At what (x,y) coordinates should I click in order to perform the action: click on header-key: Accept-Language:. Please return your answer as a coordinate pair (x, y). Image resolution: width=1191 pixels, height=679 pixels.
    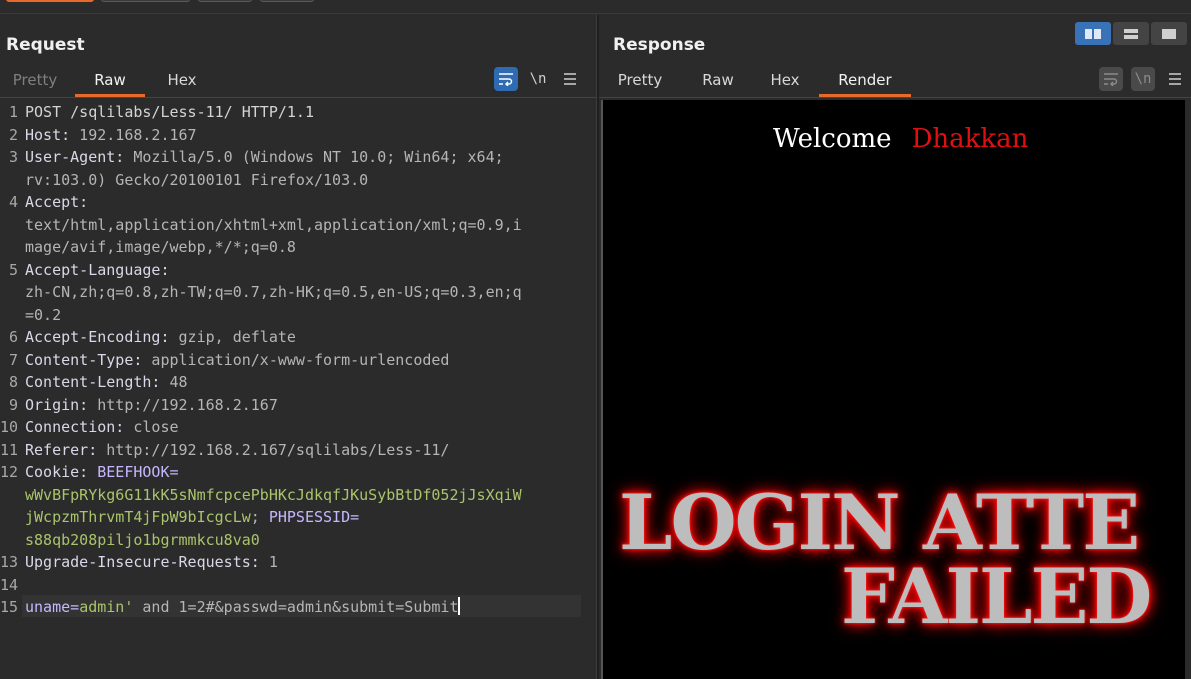
    Looking at the image, I should click on (97, 269).